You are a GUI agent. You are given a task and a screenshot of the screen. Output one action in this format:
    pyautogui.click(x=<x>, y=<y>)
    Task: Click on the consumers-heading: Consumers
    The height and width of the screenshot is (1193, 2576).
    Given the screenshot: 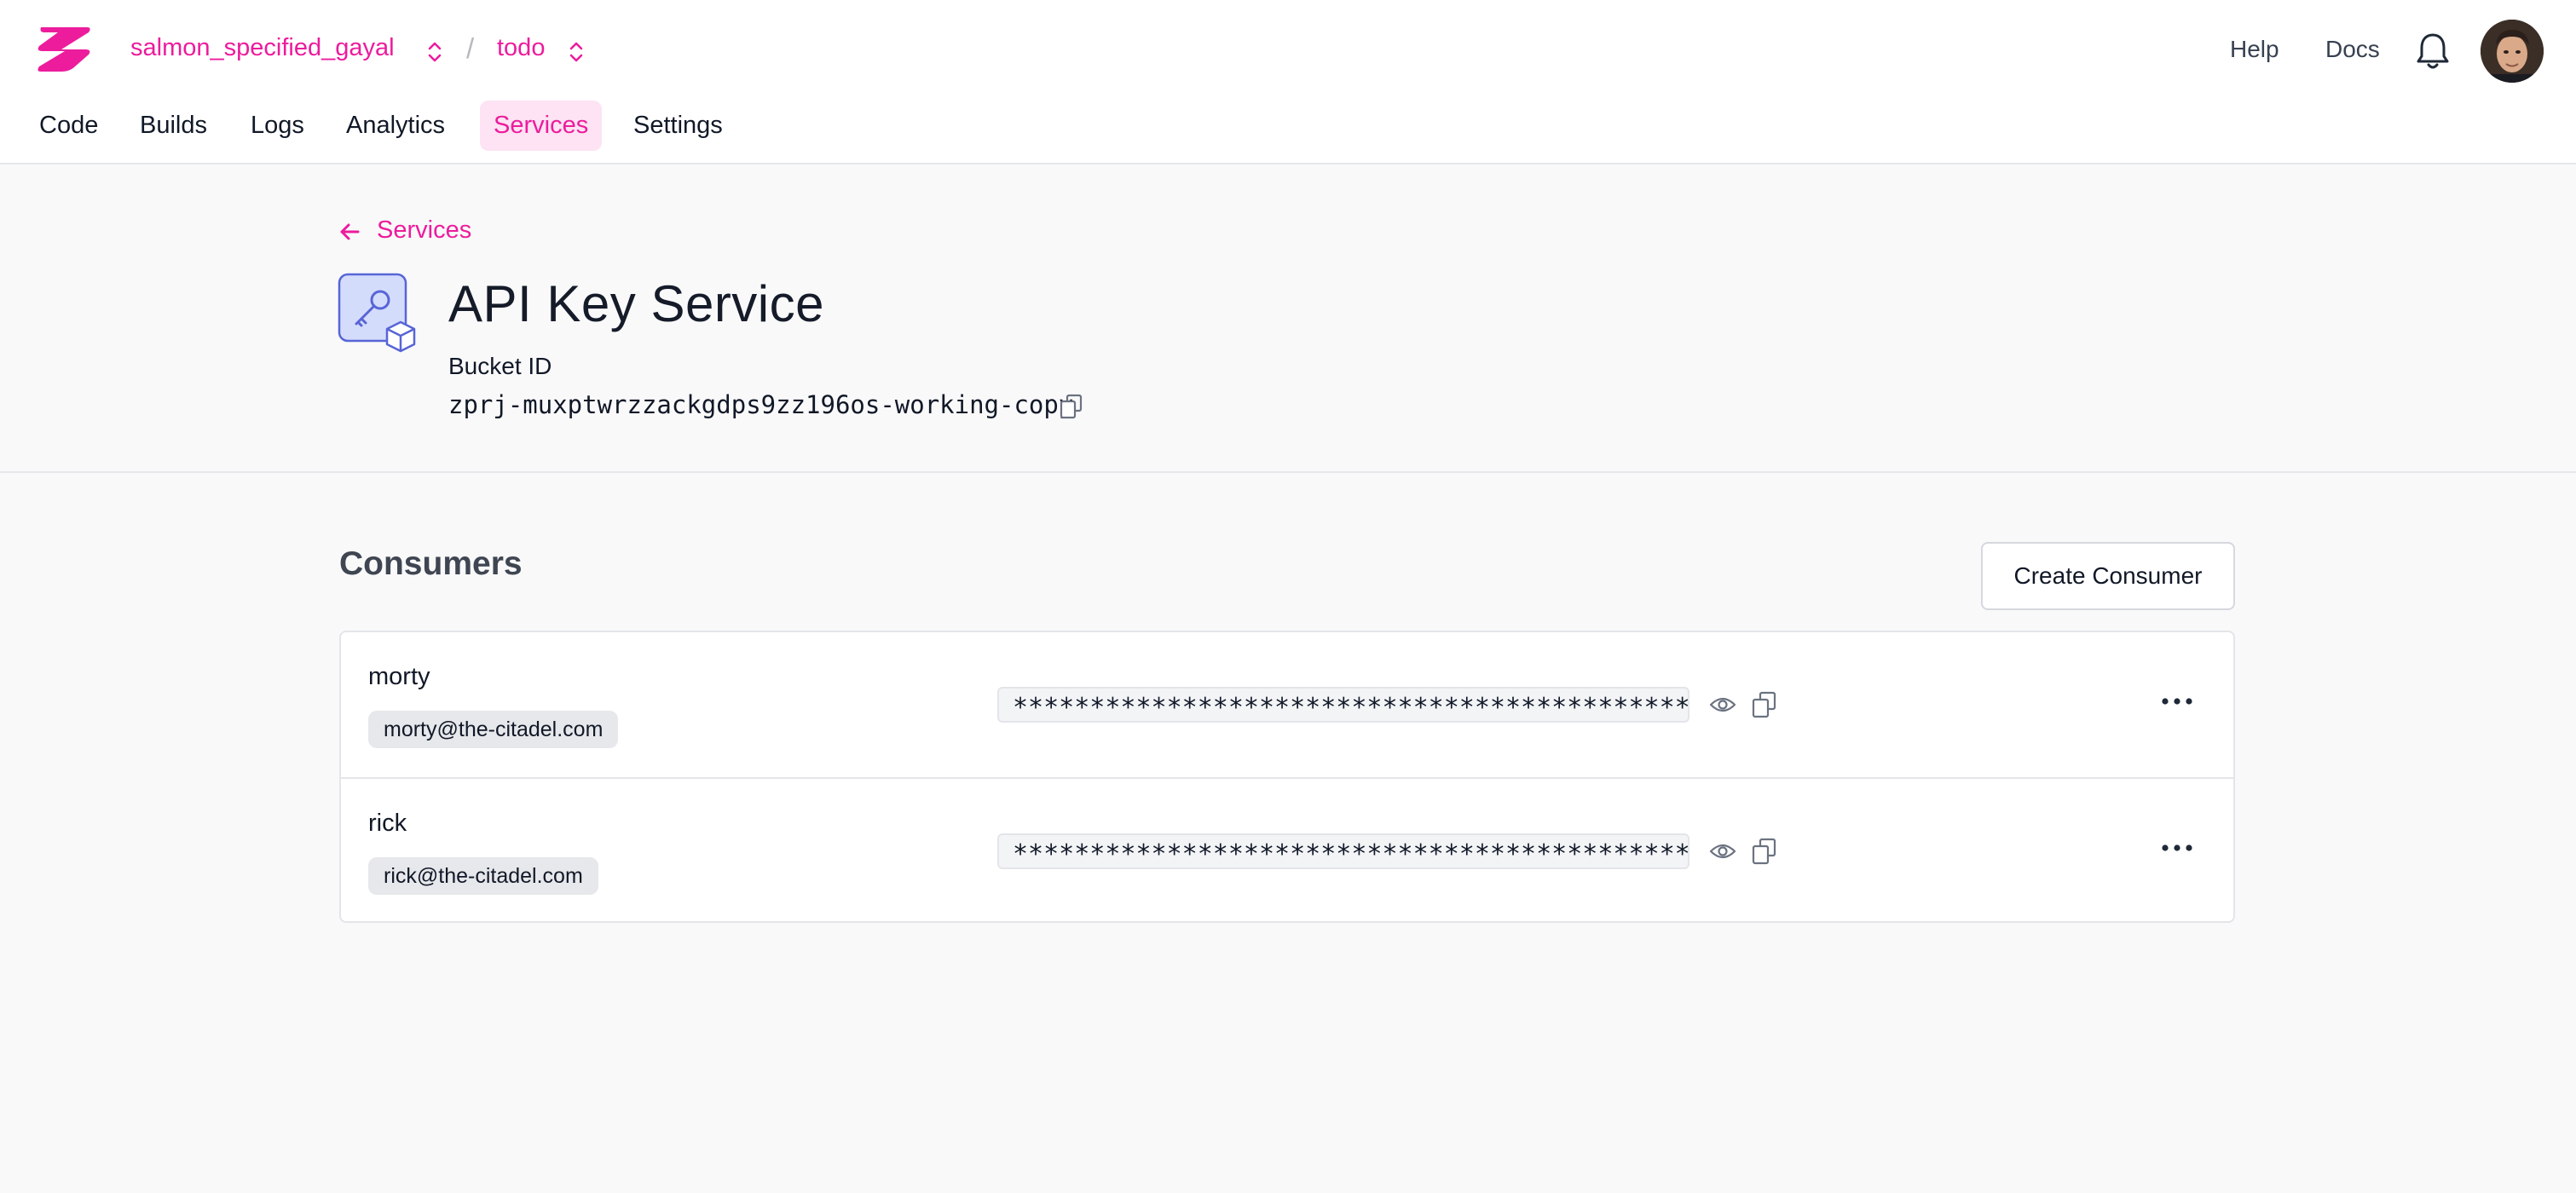 What is the action you would take?
    pyautogui.click(x=431, y=563)
    